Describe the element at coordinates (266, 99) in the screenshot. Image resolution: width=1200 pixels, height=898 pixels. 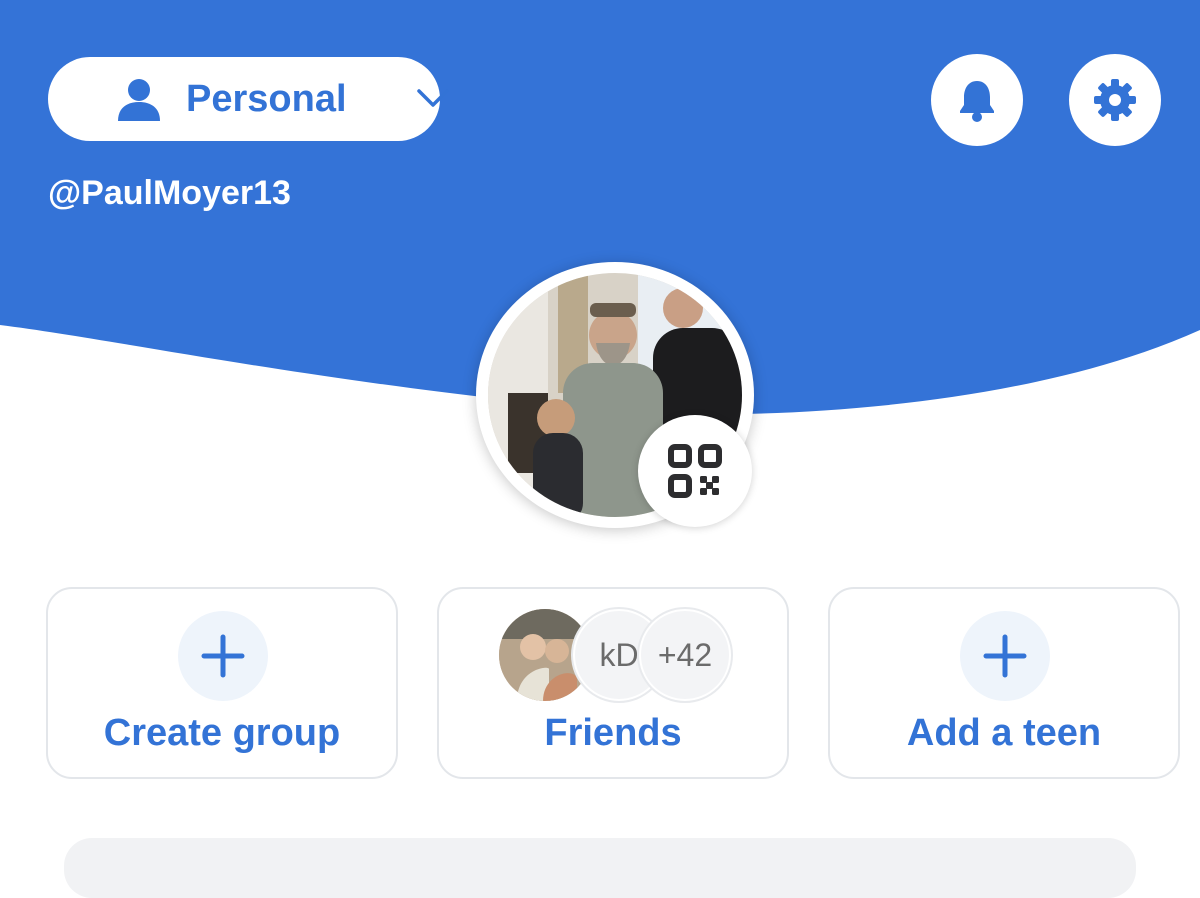
I see `account-type-label: Personal` at that location.